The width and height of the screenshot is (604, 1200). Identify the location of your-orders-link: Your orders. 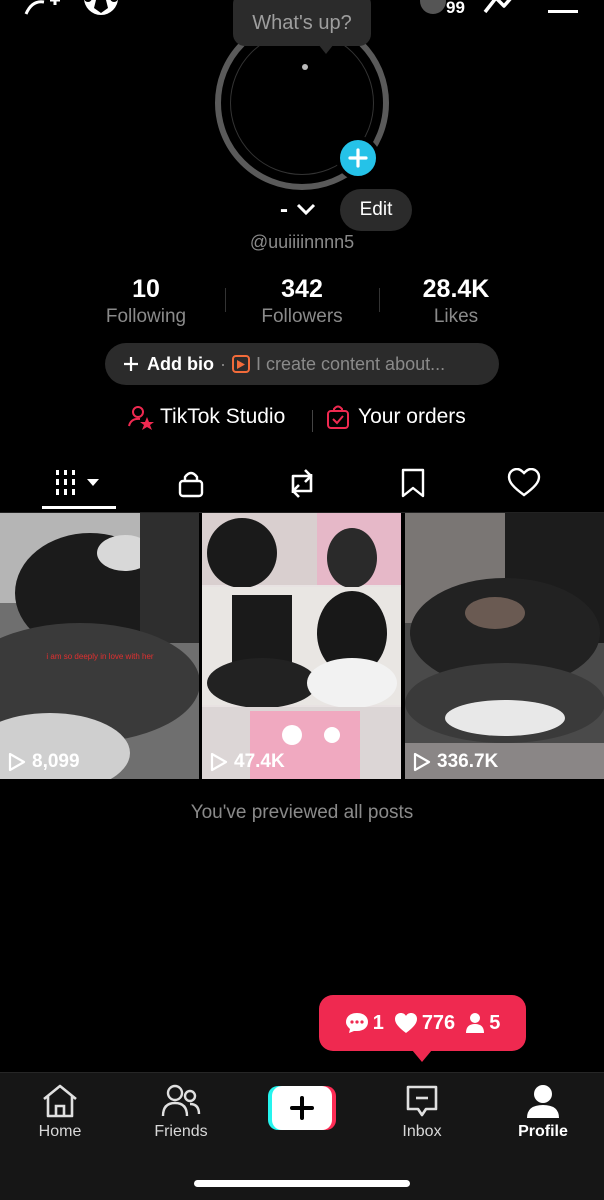
(396, 417).